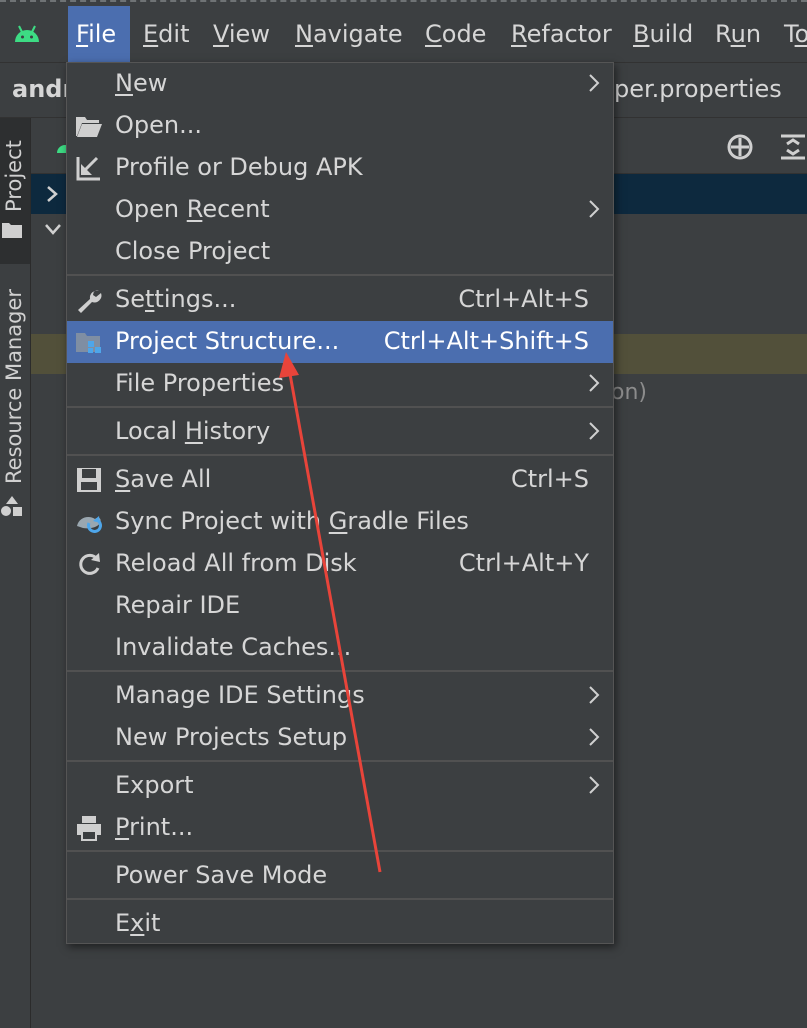  Describe the element at coordinates (549, 479) in the screenshot. I see `menu-item-shortcut: Ctrl+S` at that location.